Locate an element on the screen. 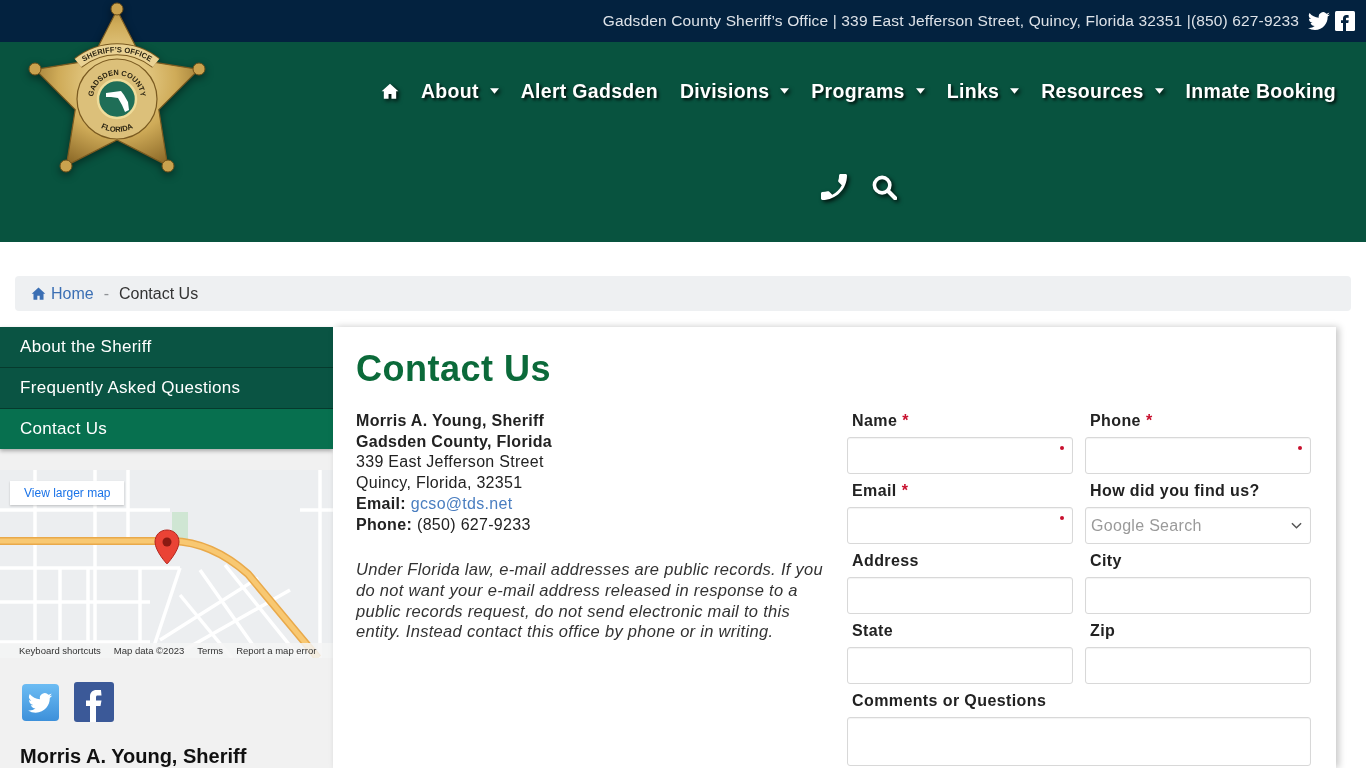 The height and width of the screenshot is (768, 1366). nav-link: Programs is located at coordinates (868, 91).